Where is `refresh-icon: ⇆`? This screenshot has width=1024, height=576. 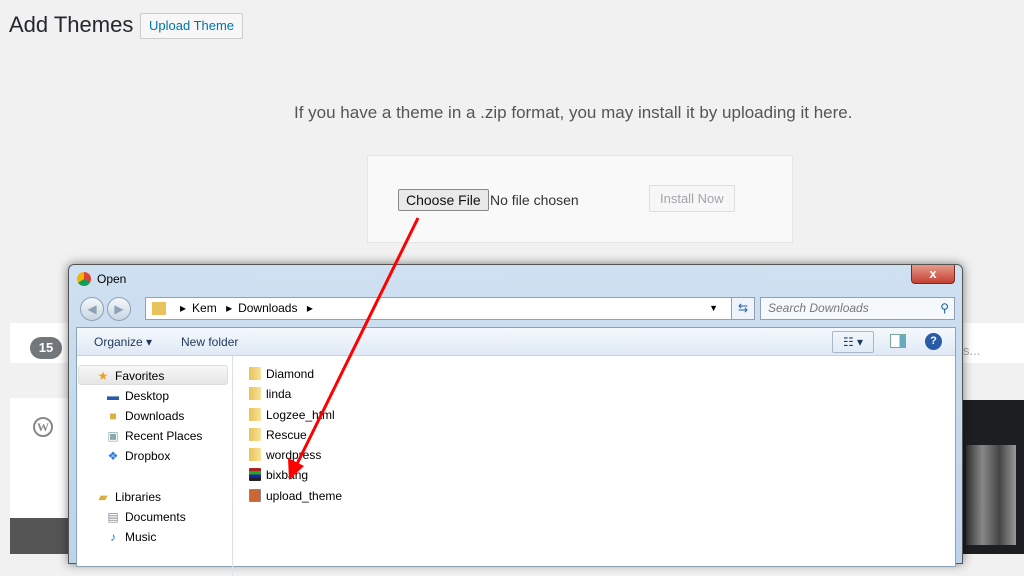
refresh-icon: ⇆ is located at coordinates (743, 308).